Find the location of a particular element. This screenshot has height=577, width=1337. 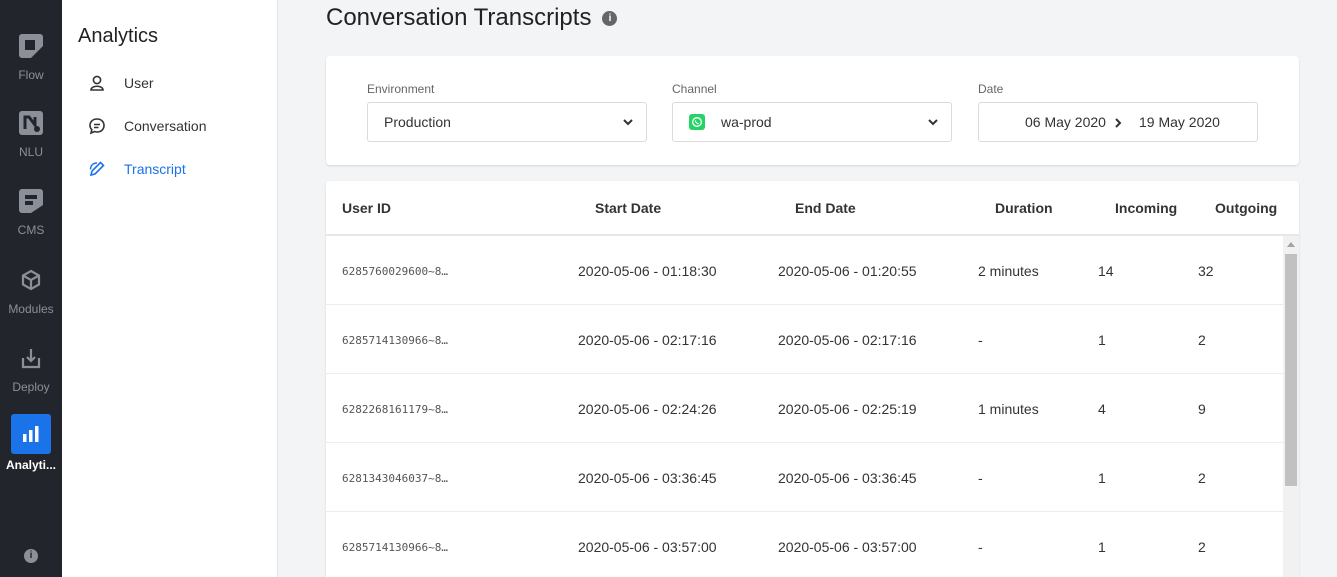

duration-cell: 2 minutes is located at coordinates (1008, 271).